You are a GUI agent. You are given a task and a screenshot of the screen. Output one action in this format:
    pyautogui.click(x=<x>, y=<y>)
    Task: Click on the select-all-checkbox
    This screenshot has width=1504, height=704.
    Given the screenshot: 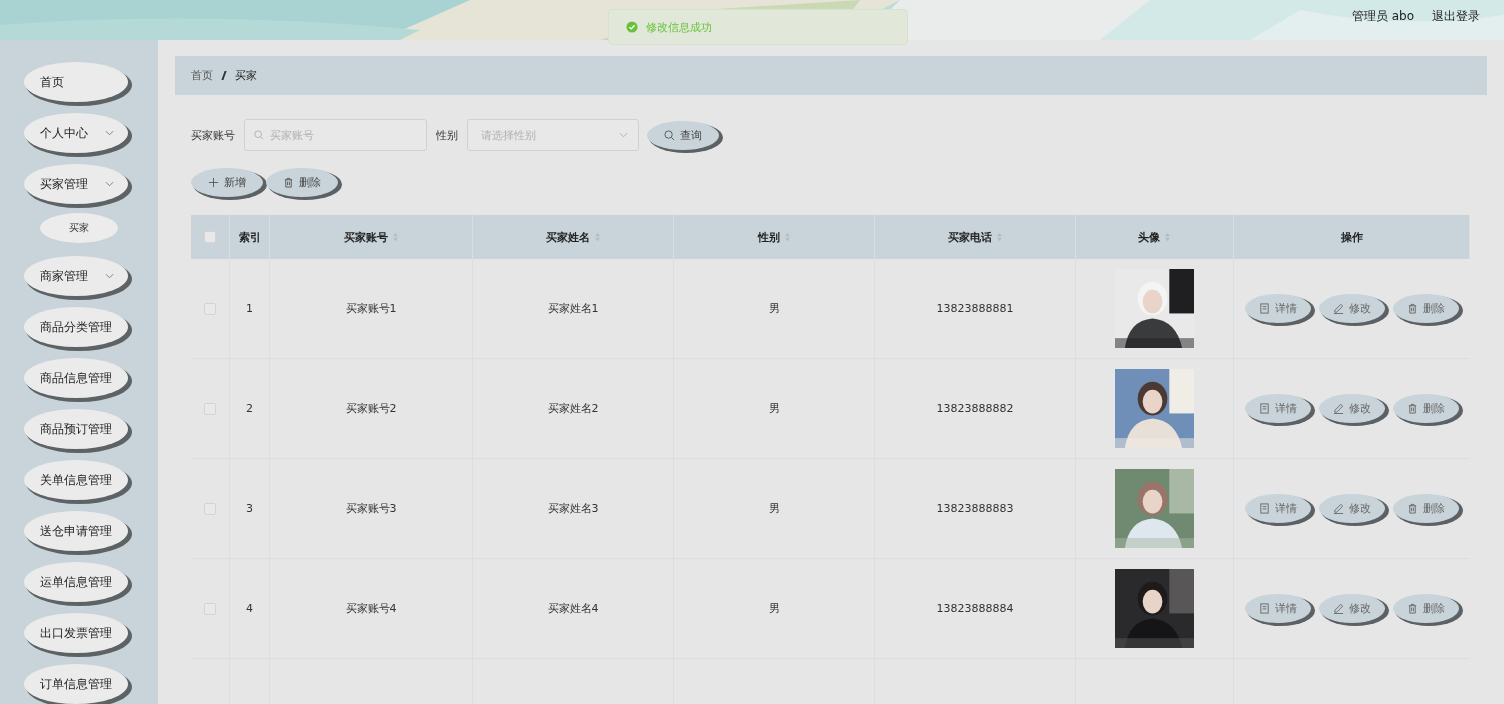 What is the action you would take?
    pyautogui.click(x=210, y=237)
    